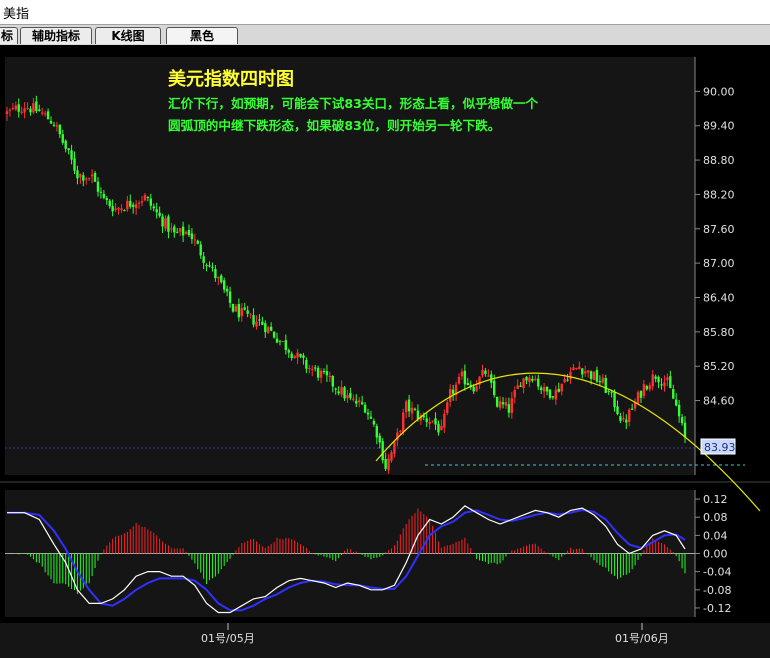  I want to click on tab-kline: K线图, so click(128, 35).